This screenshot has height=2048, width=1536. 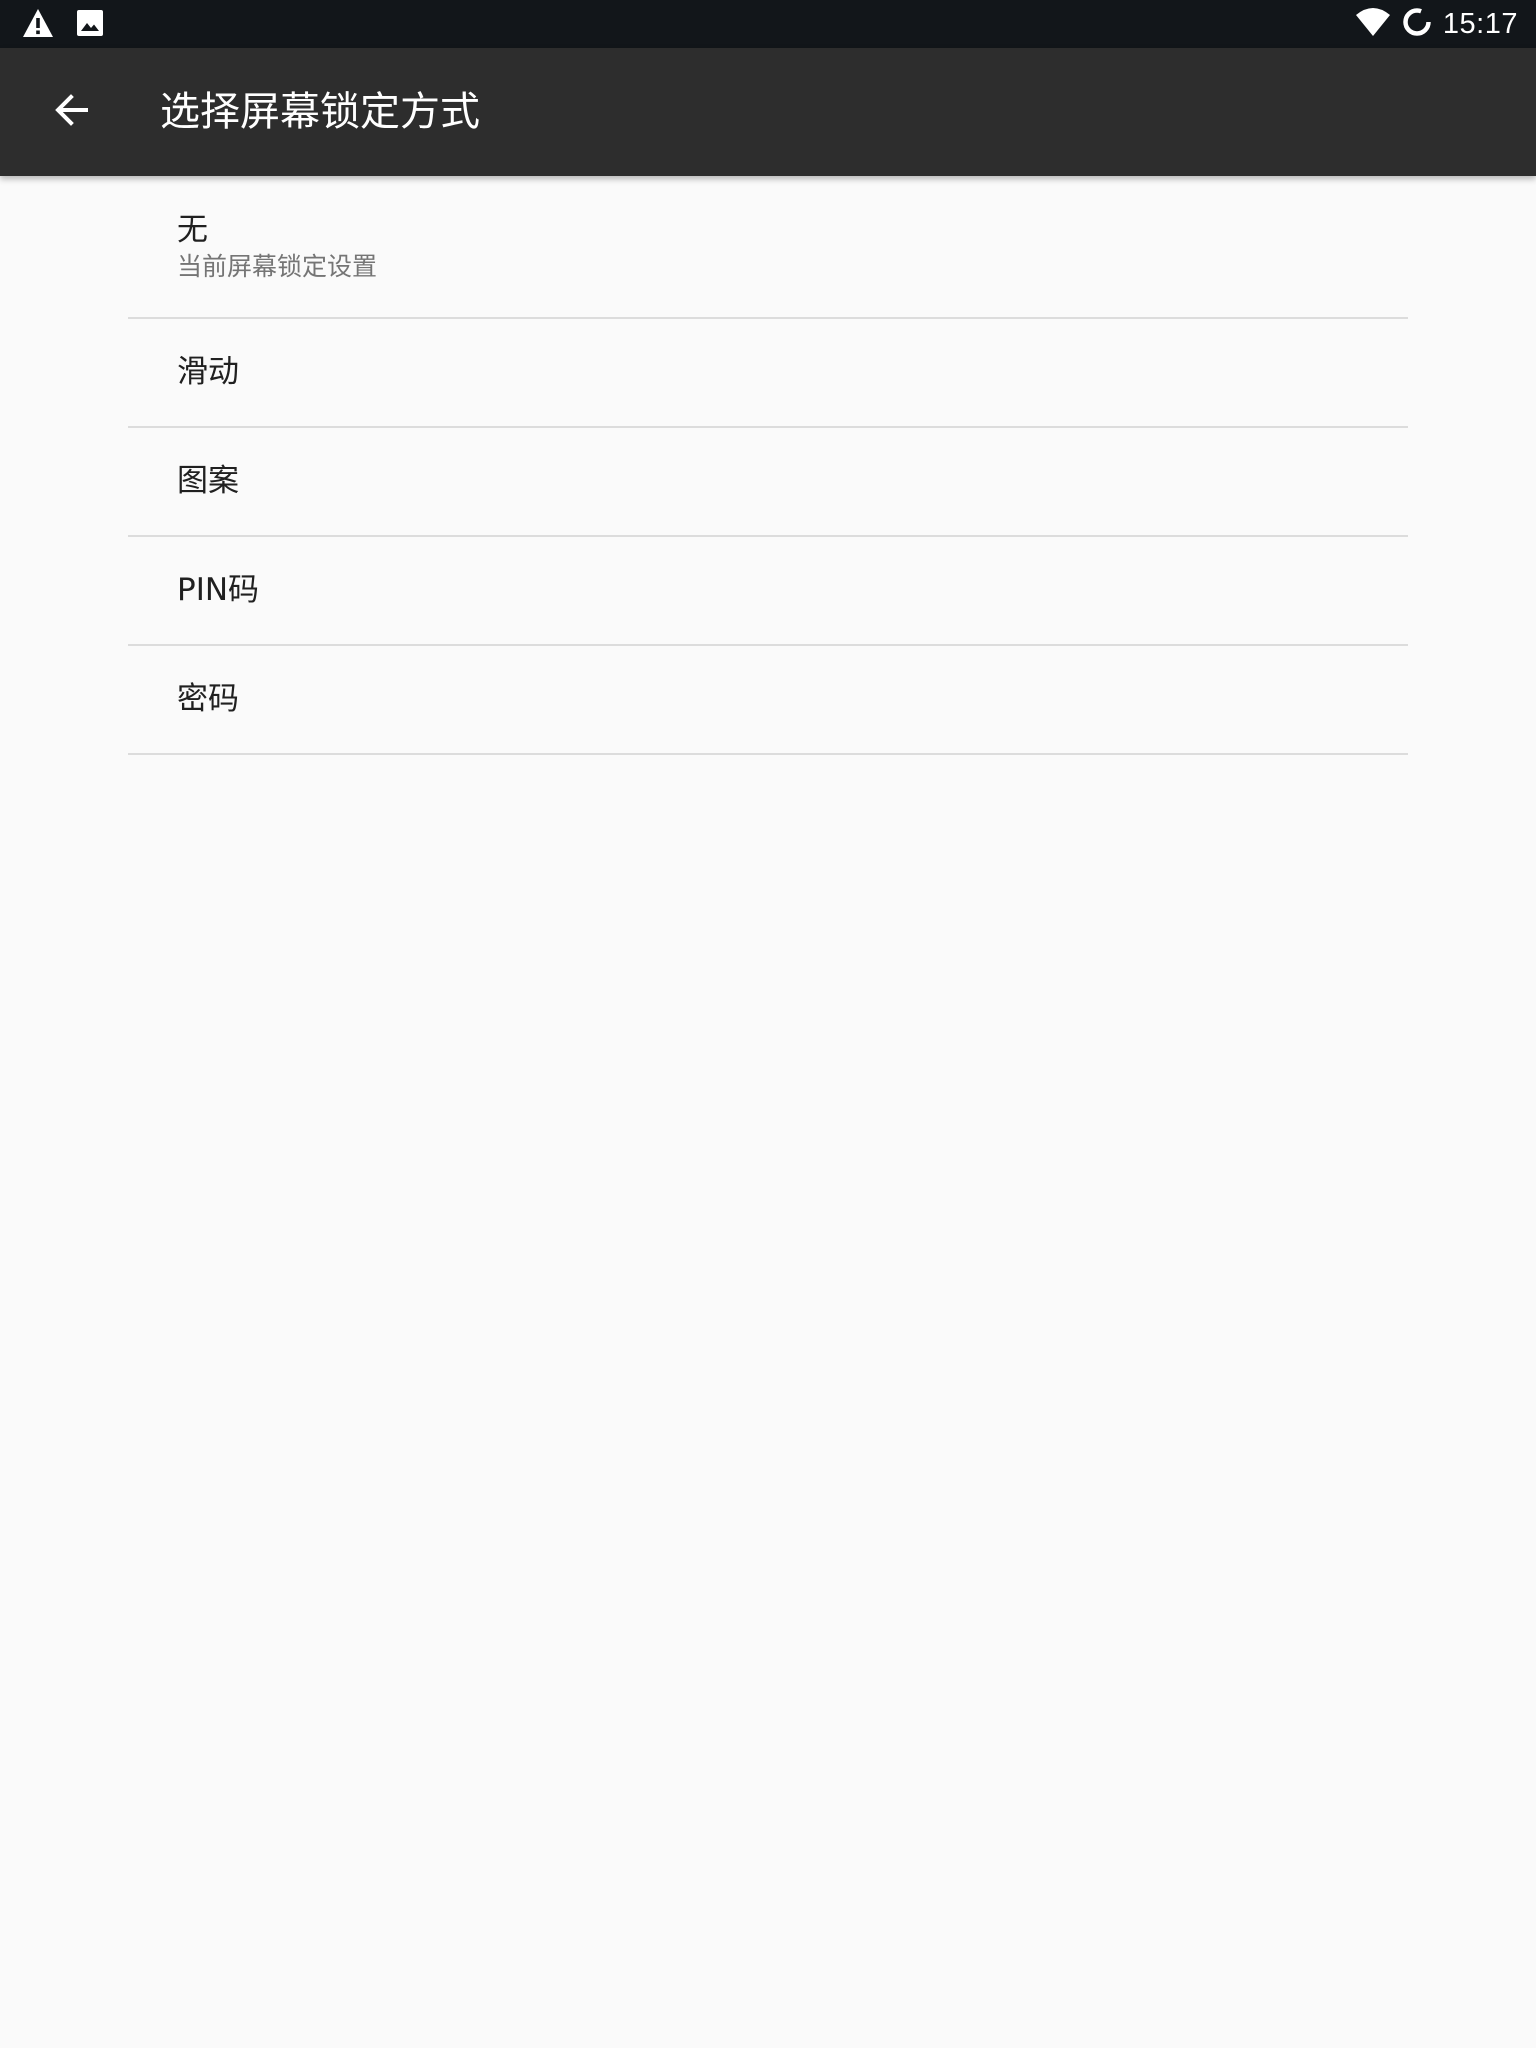 What do you see at coordinates (90, 25) in the screenshot?
I see `image-icon` at bounding box center [90, 25].